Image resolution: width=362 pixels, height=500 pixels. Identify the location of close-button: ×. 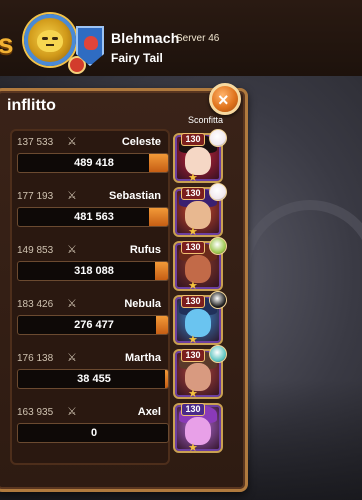
(225, 99).